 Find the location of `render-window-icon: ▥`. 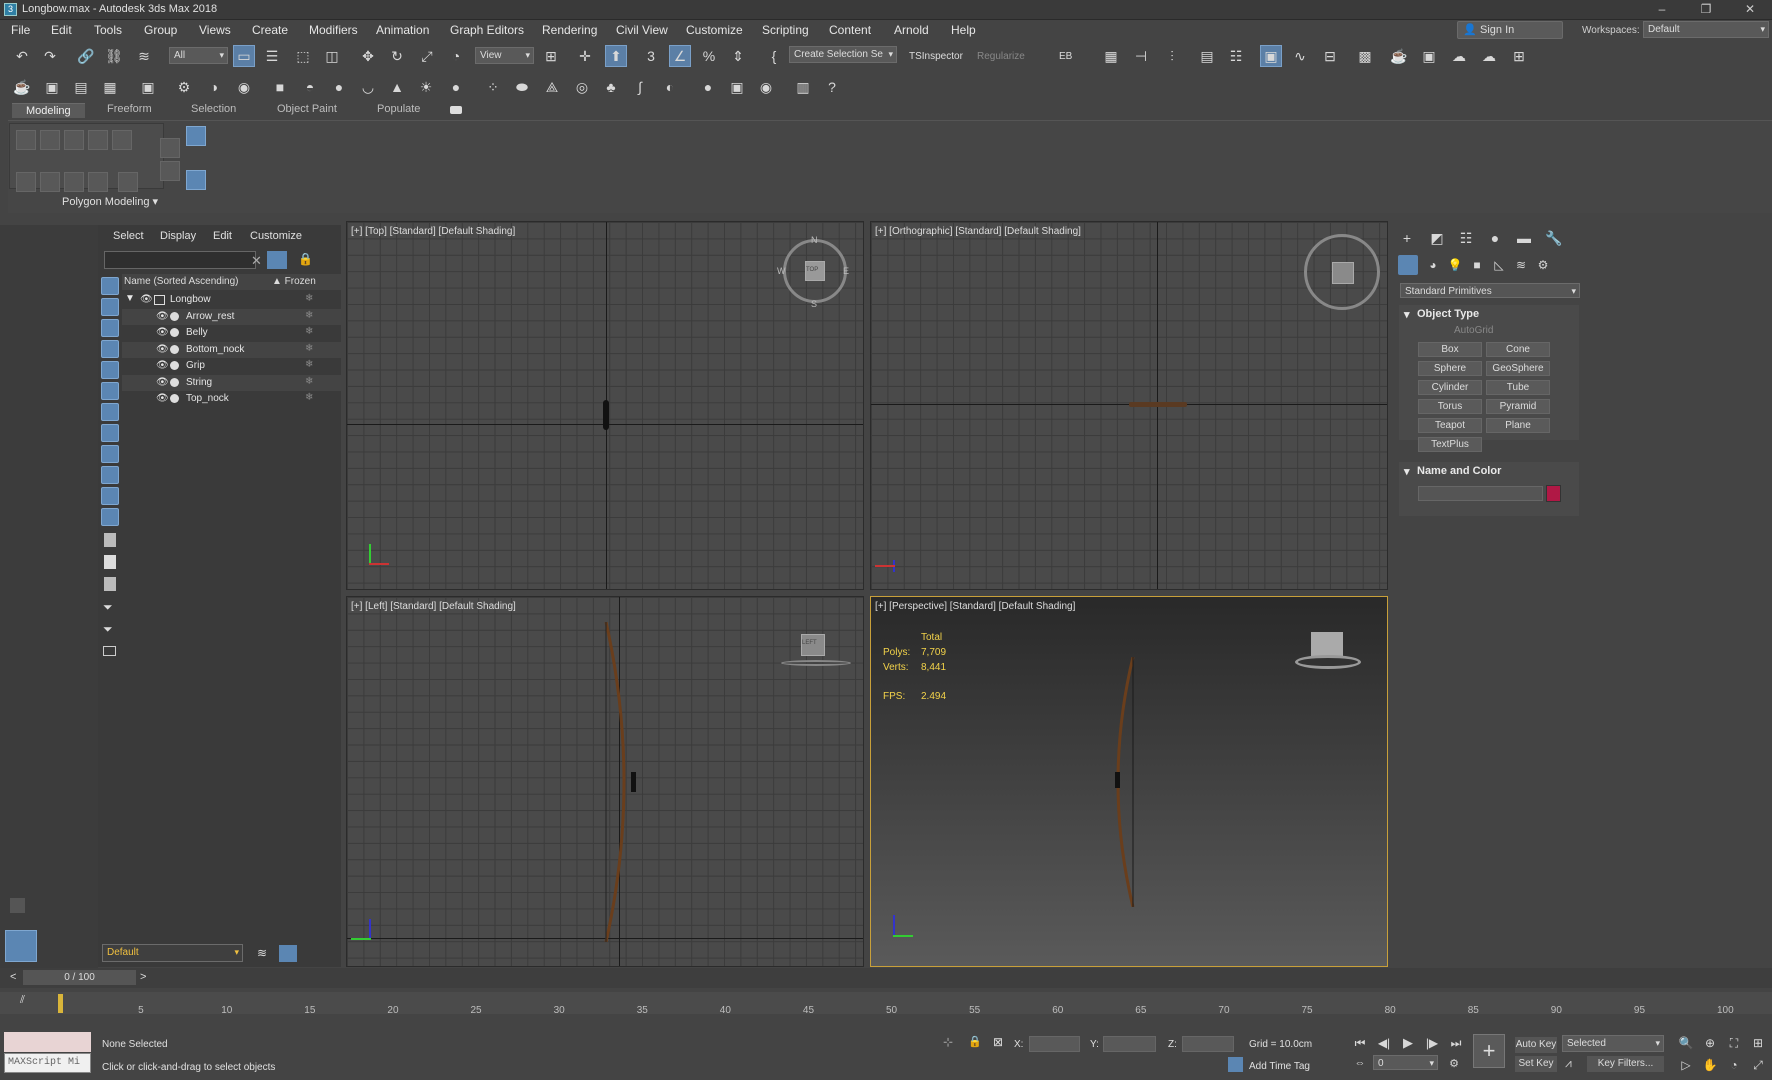

render-window-icon: ▥ is located at coordinates (803, 87).